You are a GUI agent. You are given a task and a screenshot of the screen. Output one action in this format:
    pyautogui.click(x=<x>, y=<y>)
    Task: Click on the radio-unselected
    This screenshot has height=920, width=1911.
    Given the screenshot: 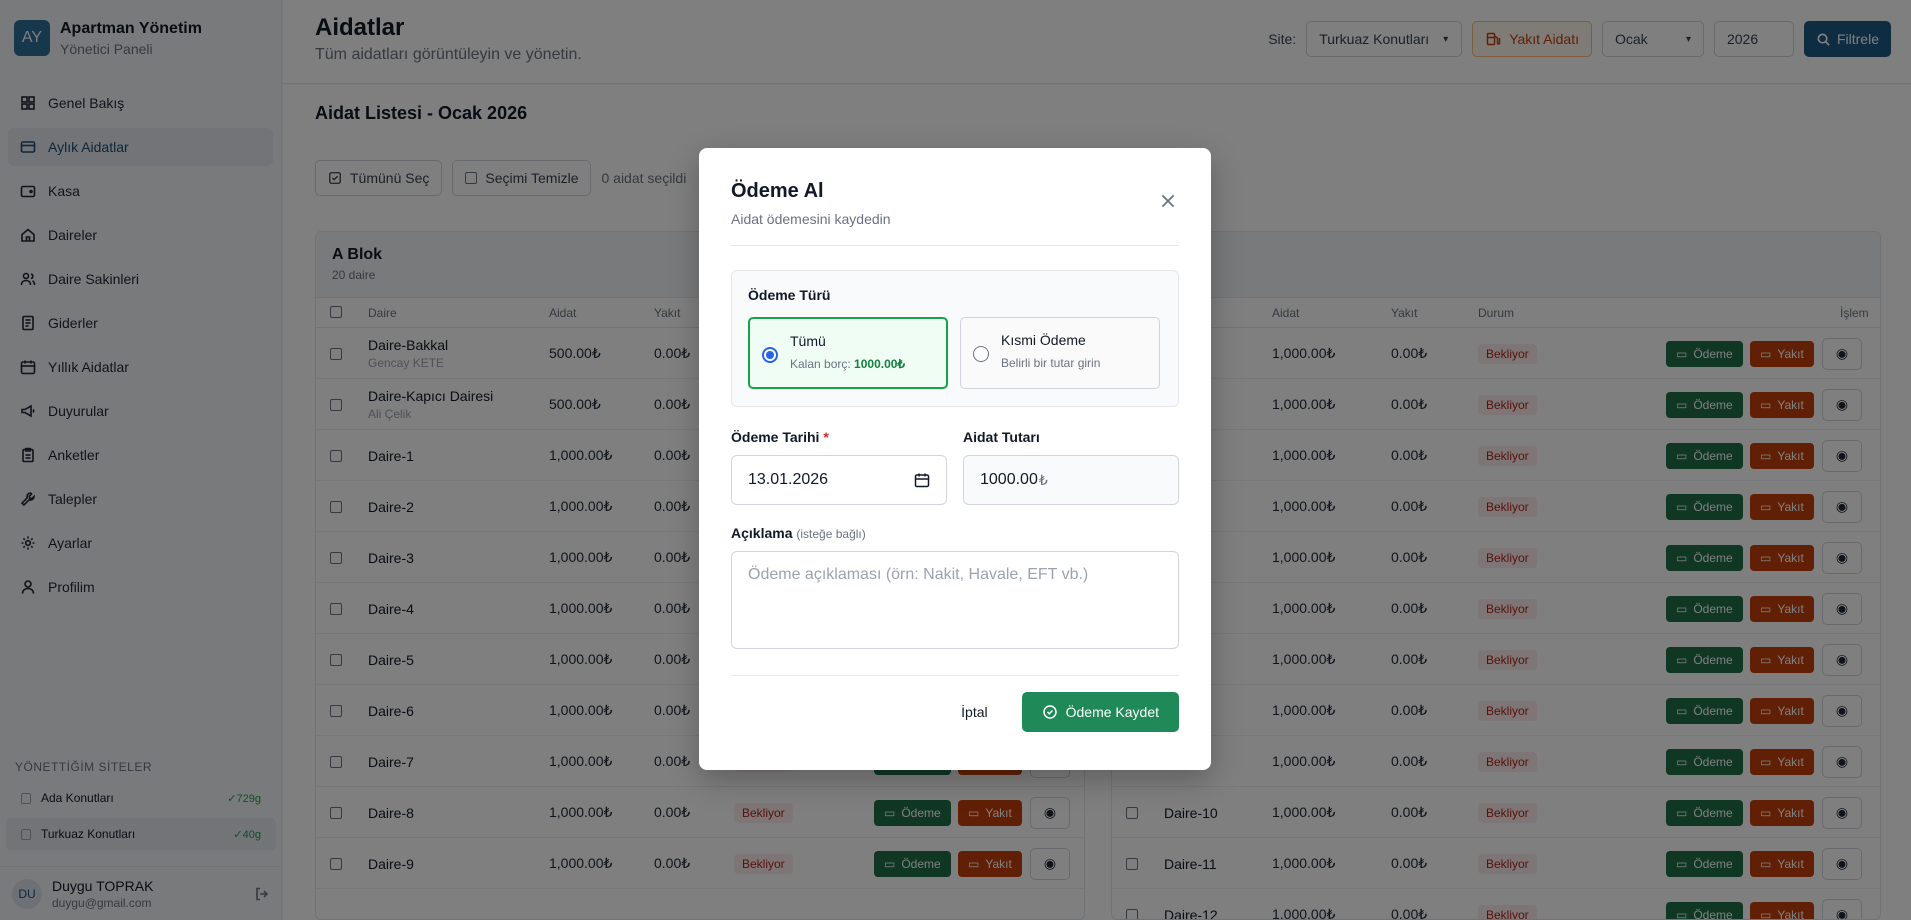 What is the action you would take?
    pyautogui.click(x=981, y=354)
    